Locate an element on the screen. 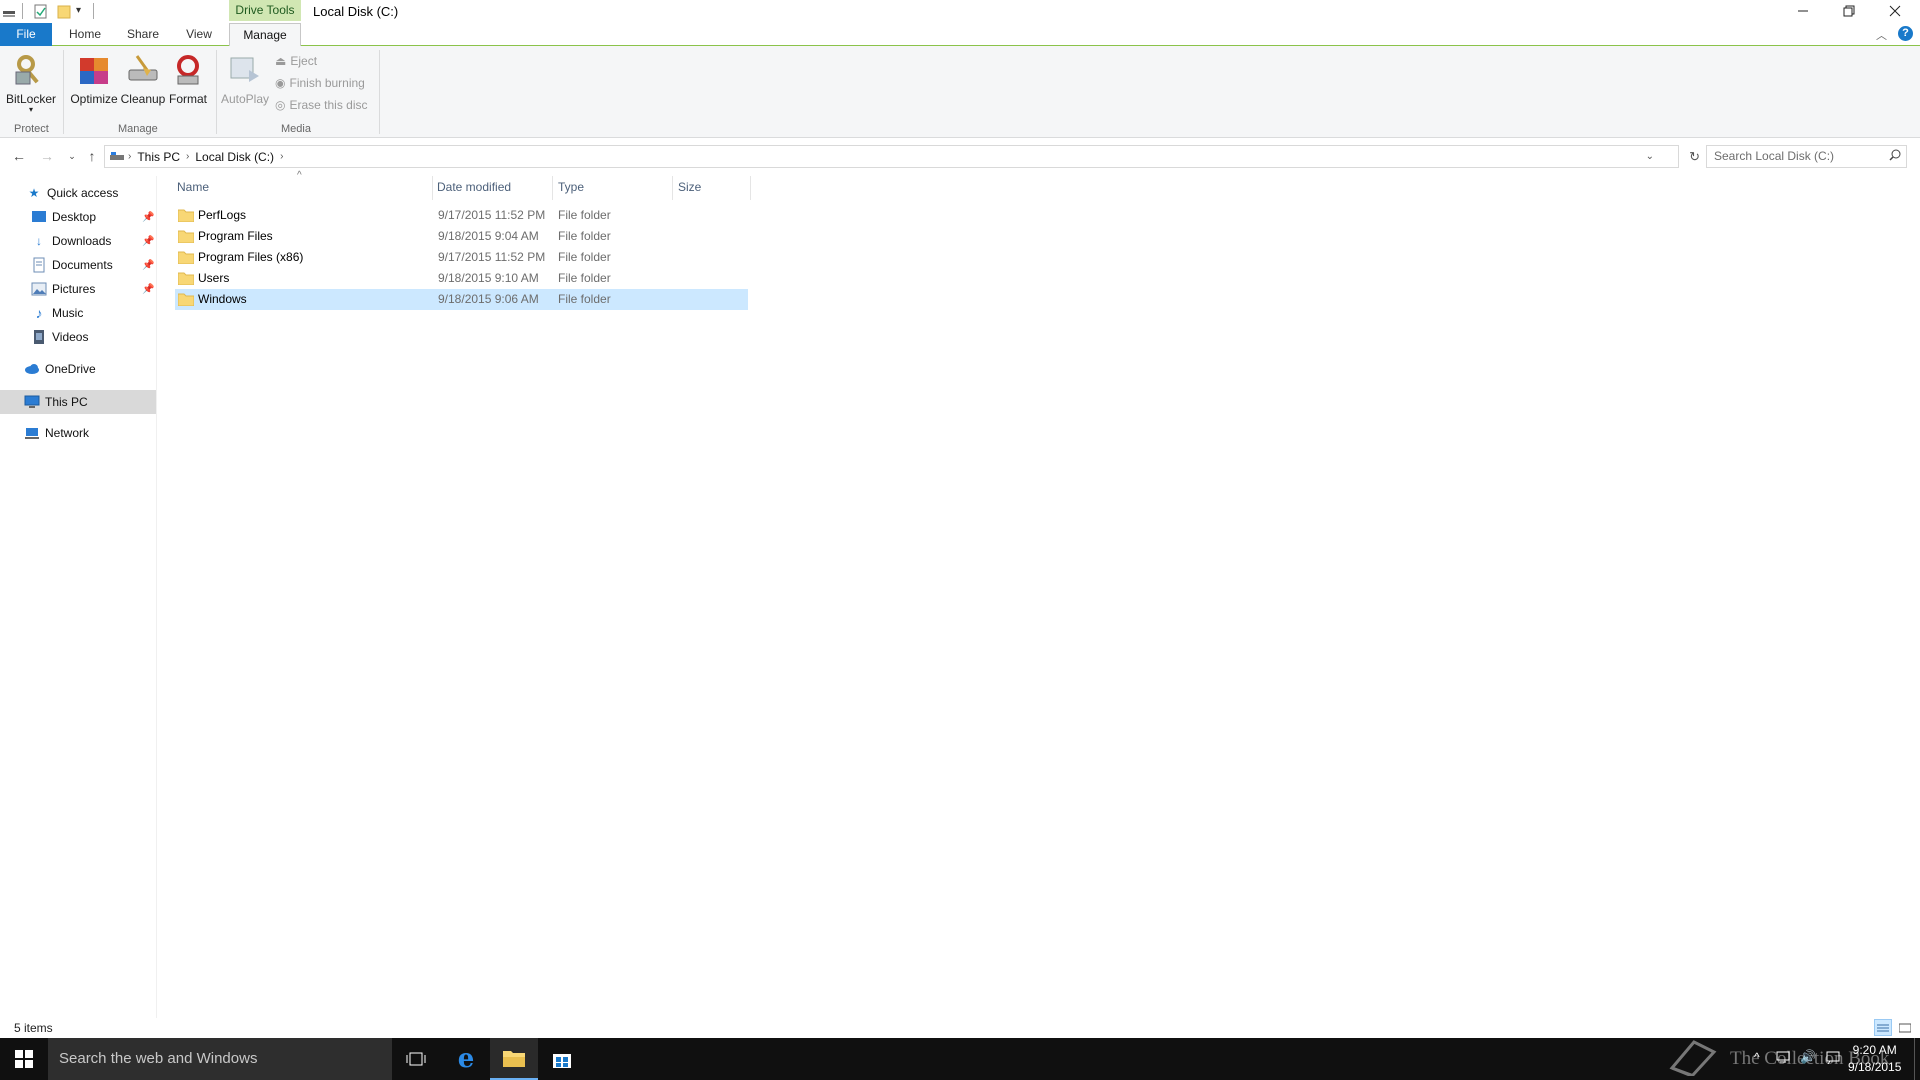 This screenshot has width=1920, height=1080. column-name: Name is located at coordinates (302, 187).